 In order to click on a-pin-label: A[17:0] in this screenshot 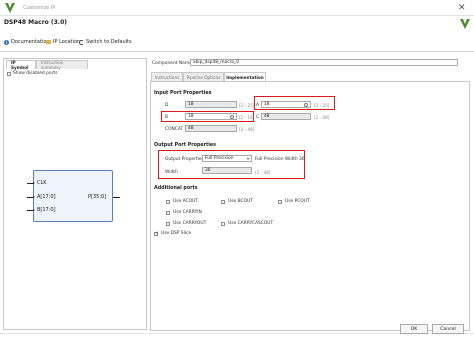, I will do `click(46, 197)`.